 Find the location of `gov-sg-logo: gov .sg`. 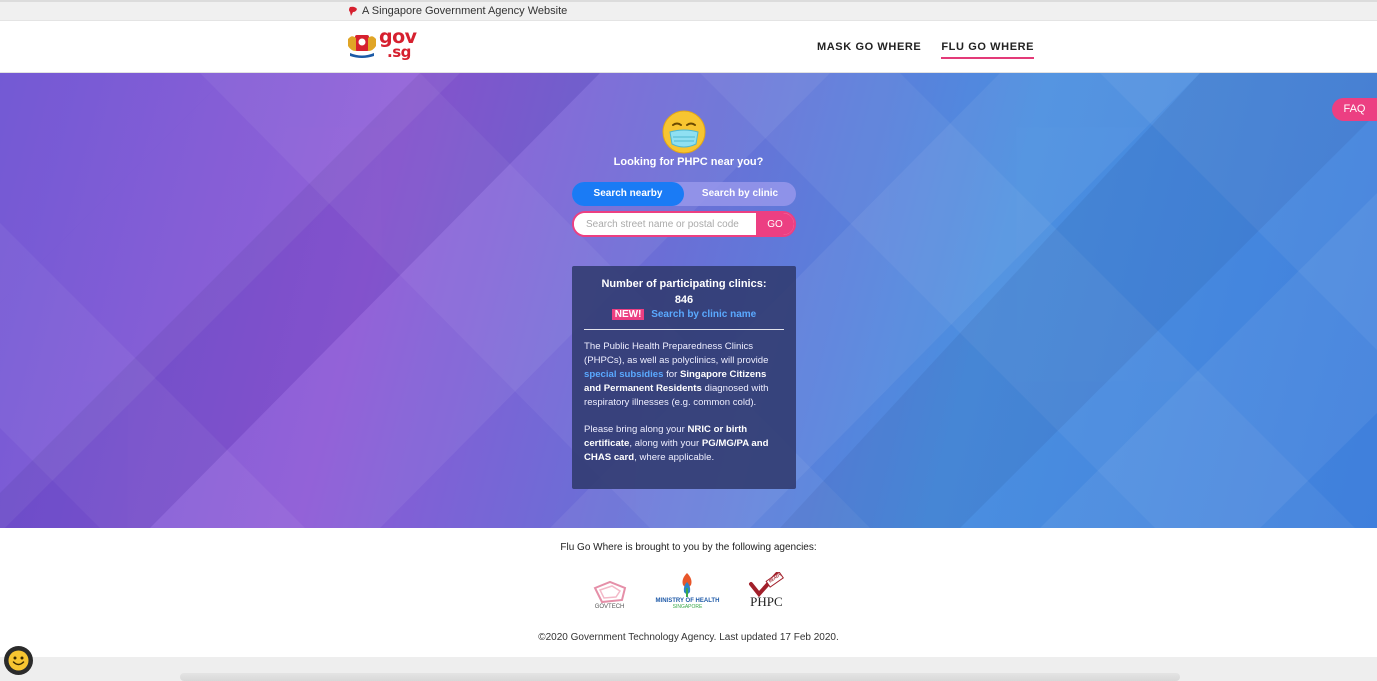

gov-sg-logo: gov .sg is located at coordinates (382, 44).